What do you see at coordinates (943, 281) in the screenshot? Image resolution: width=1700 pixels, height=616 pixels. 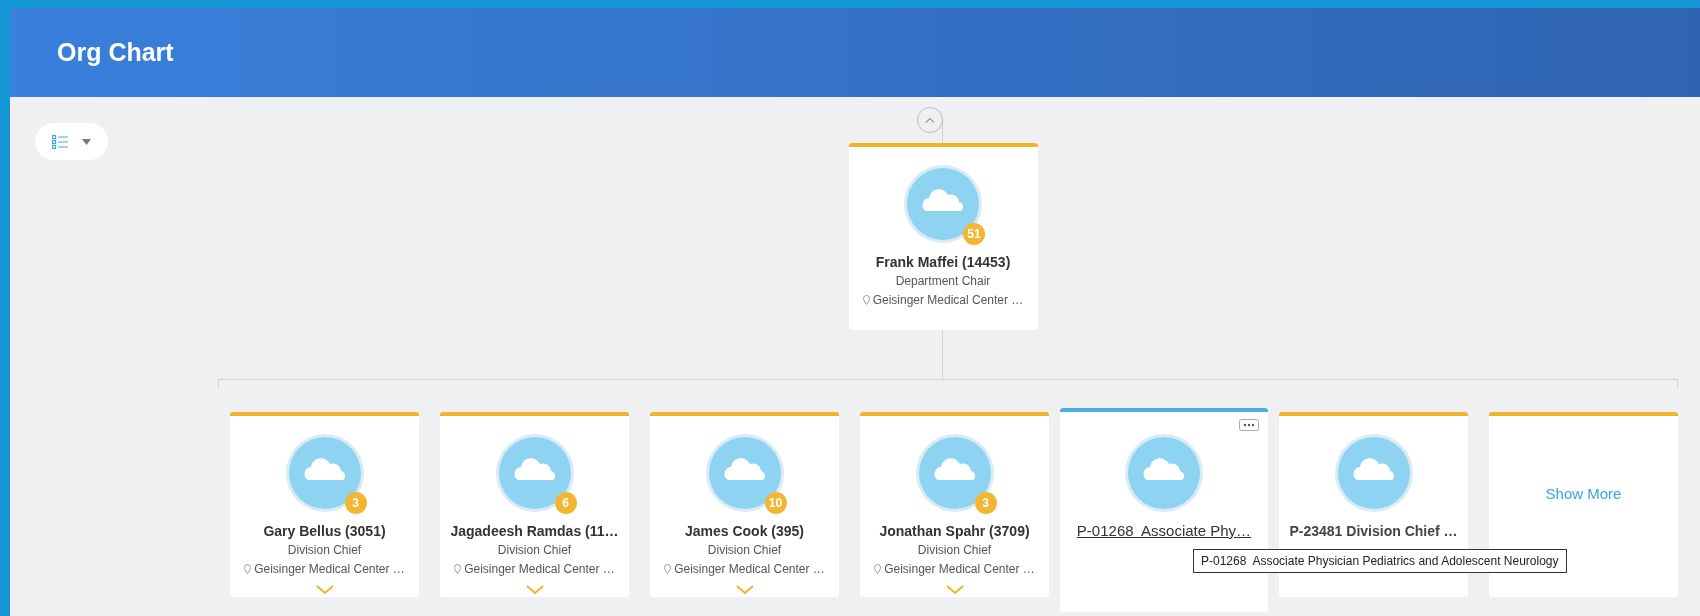 I see `job-title: Department Chair` at bounding box center [943, 281].